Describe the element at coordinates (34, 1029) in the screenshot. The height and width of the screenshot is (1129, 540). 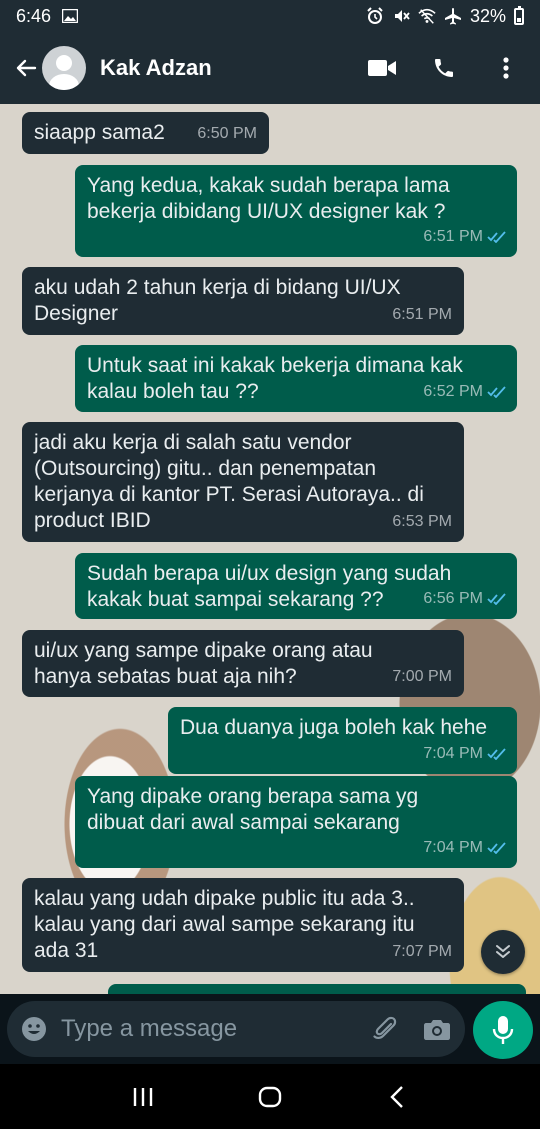
I see `emoji-icon` at that location.